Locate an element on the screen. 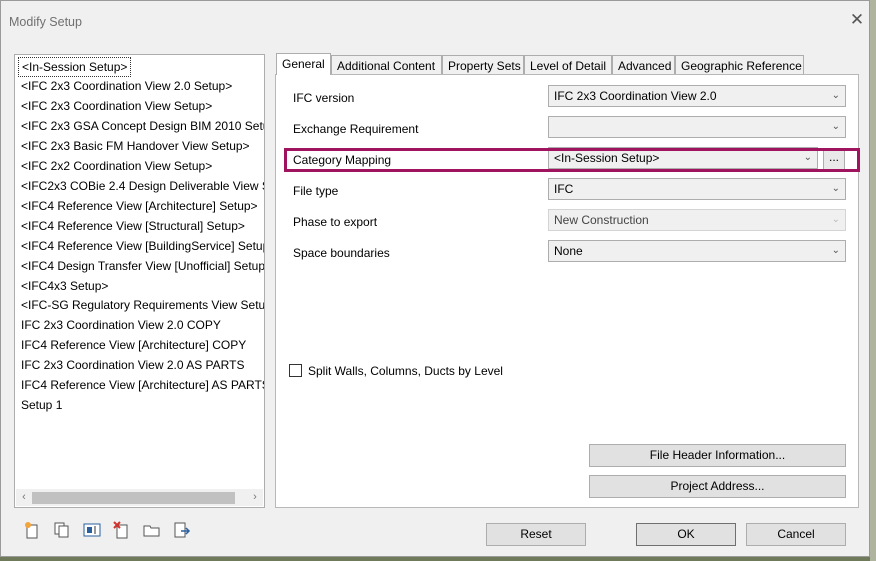  list-item: IFC 2x3 Coordination View 2.0 COPY is located at coordinates (121, 325).